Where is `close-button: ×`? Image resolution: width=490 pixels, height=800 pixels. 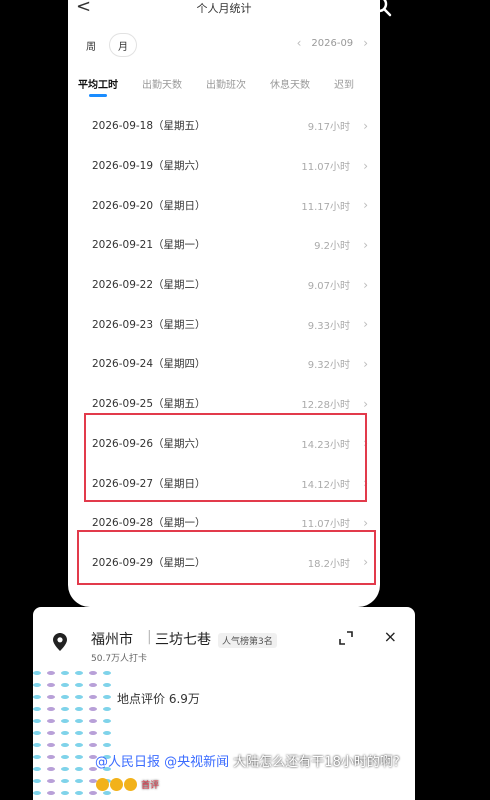
close-button: × is located at coordinates (390, 636).